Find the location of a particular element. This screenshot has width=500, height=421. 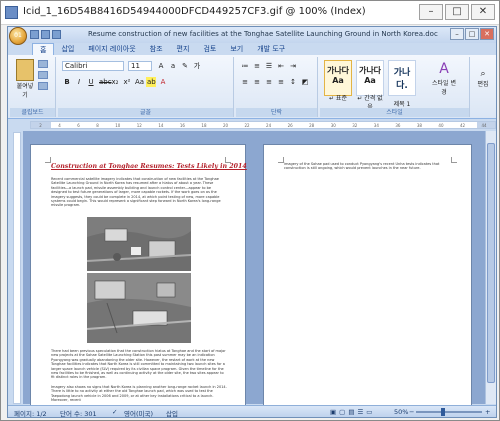

zoom-slider is located at coordinates (449, 412).